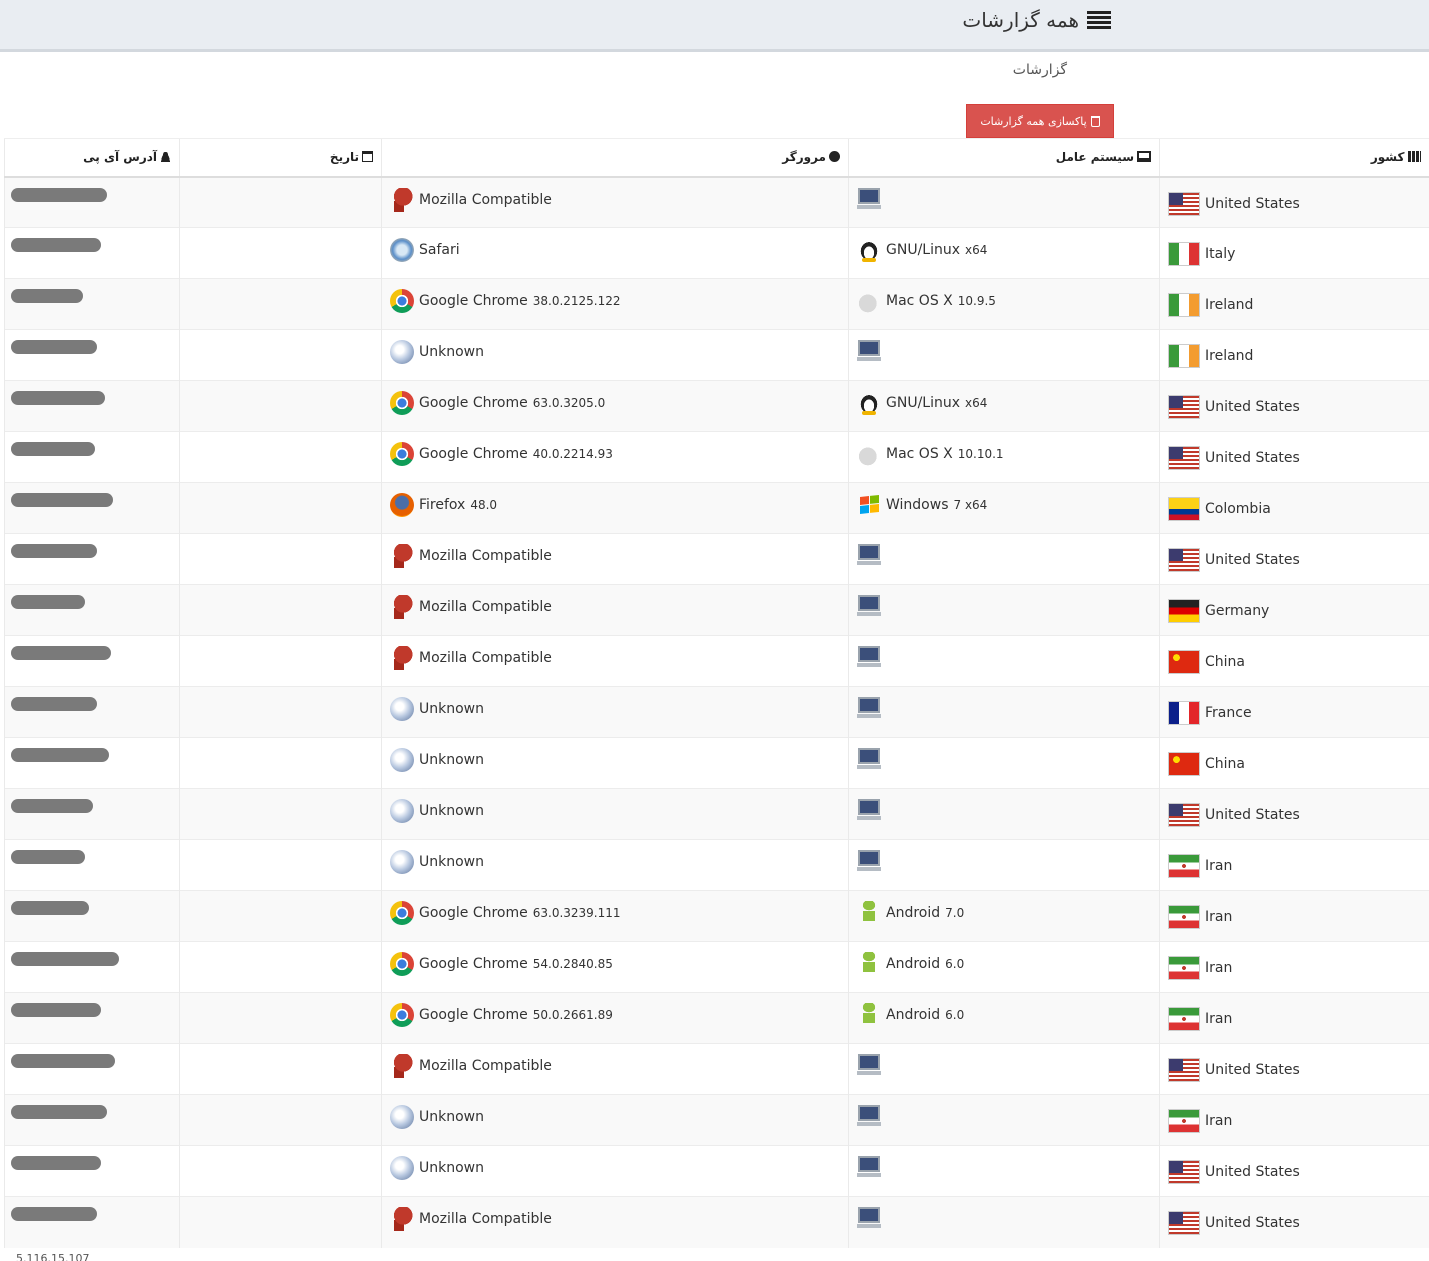 Image resolution: width=1429 pixels, height=1261 pixels. What do you see at coordinates (1220, 254) in the screenshot?
I see `country-name: Italy` at bounding box center [1220, 254].